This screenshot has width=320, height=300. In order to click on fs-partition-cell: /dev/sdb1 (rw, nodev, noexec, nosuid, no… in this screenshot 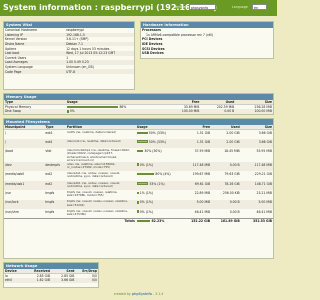, I will do `click(100, 185)`.